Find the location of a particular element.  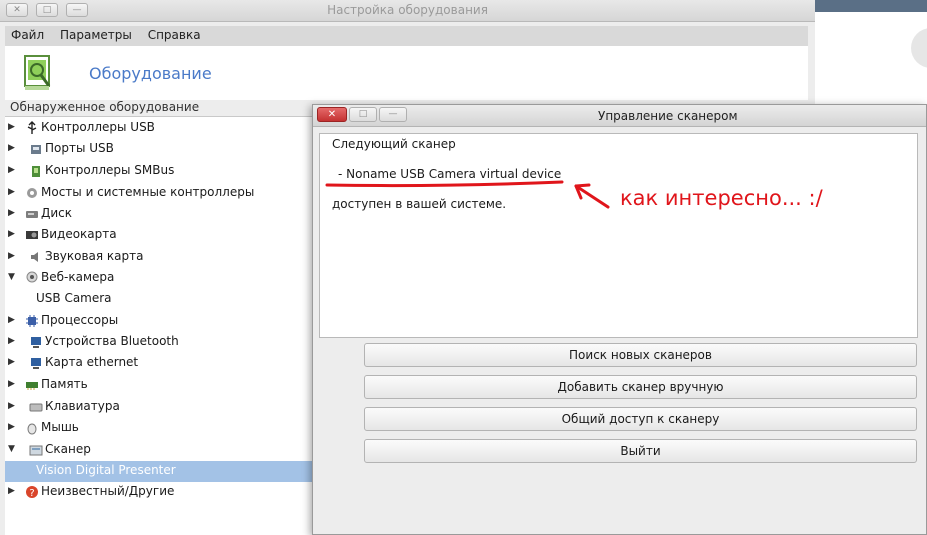

tree-item-label: Память is located at coordinates (64, 384).